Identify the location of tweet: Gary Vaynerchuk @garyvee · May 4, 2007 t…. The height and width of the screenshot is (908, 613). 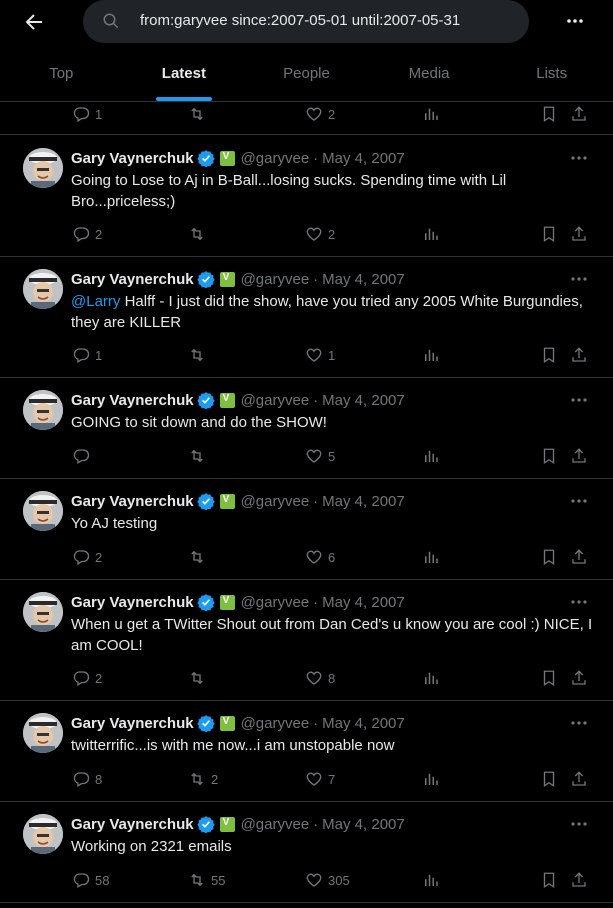
(306, 751).